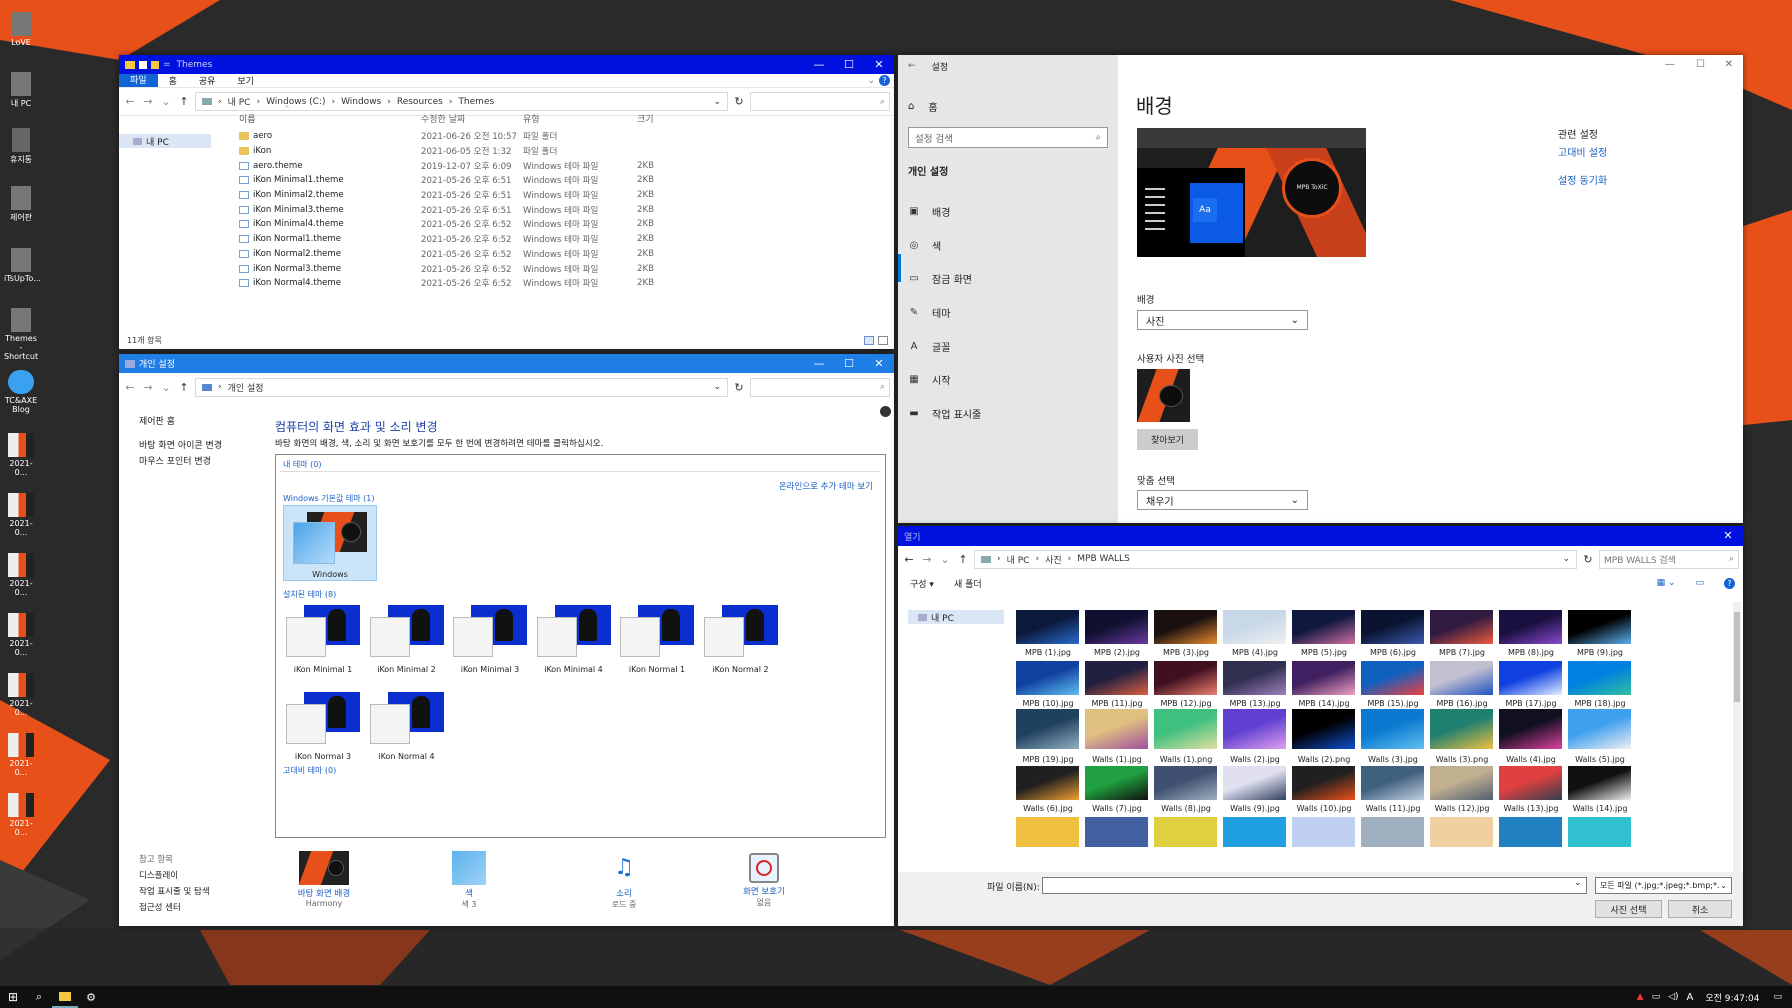 This screenshot has height=1008, width=1792. I want to click on recent-dropdown-icon: ⌄, so click(945, 559).